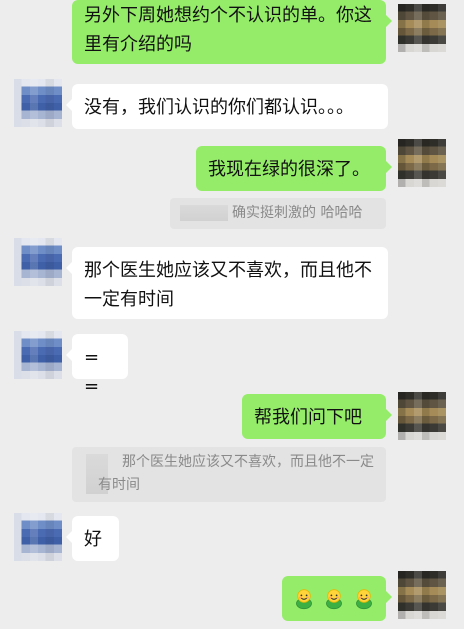 Image resolution: width=464 pixels, height=629 pixels. Describe the element at coordinates (308, 417) in the screenshot. I see `message-text: 帮我们问下吧` at that location.